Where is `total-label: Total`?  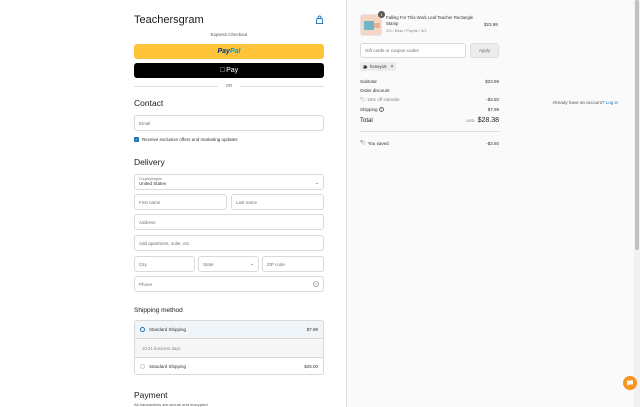
total-label: Total is located at coordinates (366, 121).